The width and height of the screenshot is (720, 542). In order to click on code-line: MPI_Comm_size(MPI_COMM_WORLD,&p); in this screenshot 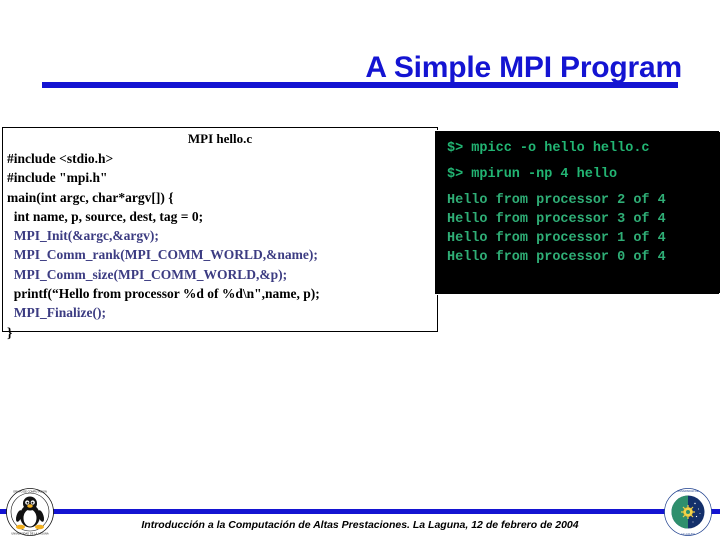, I will do `click(147, 274)`.